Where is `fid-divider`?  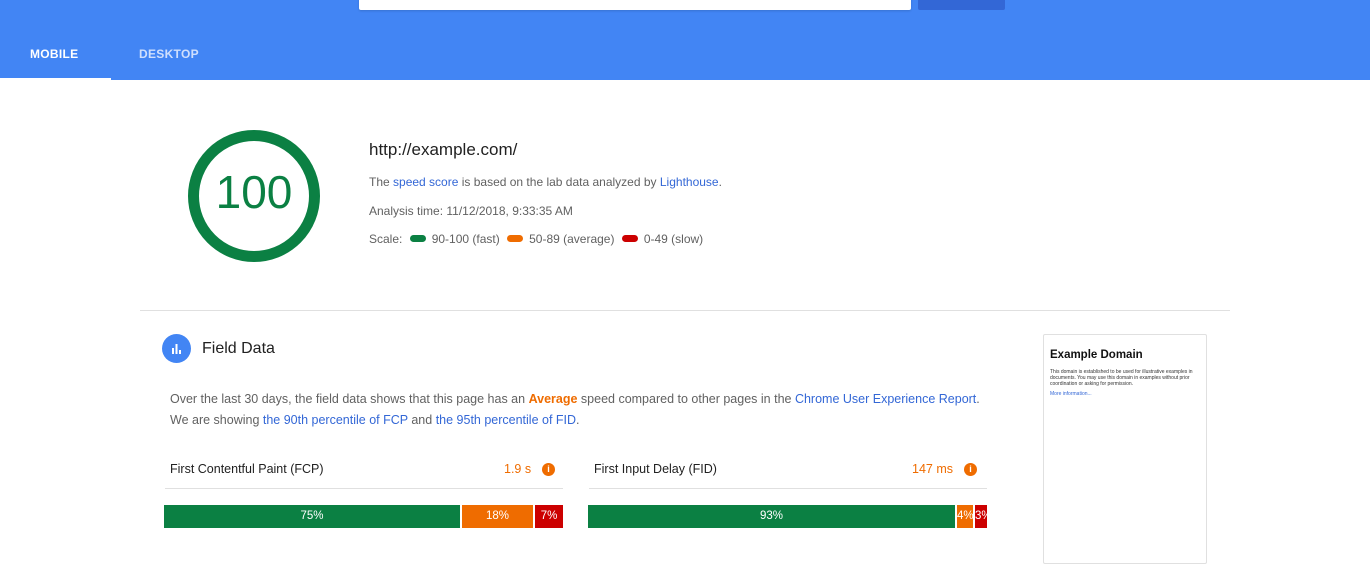
fid-divider is located at coordinates (788, 488).